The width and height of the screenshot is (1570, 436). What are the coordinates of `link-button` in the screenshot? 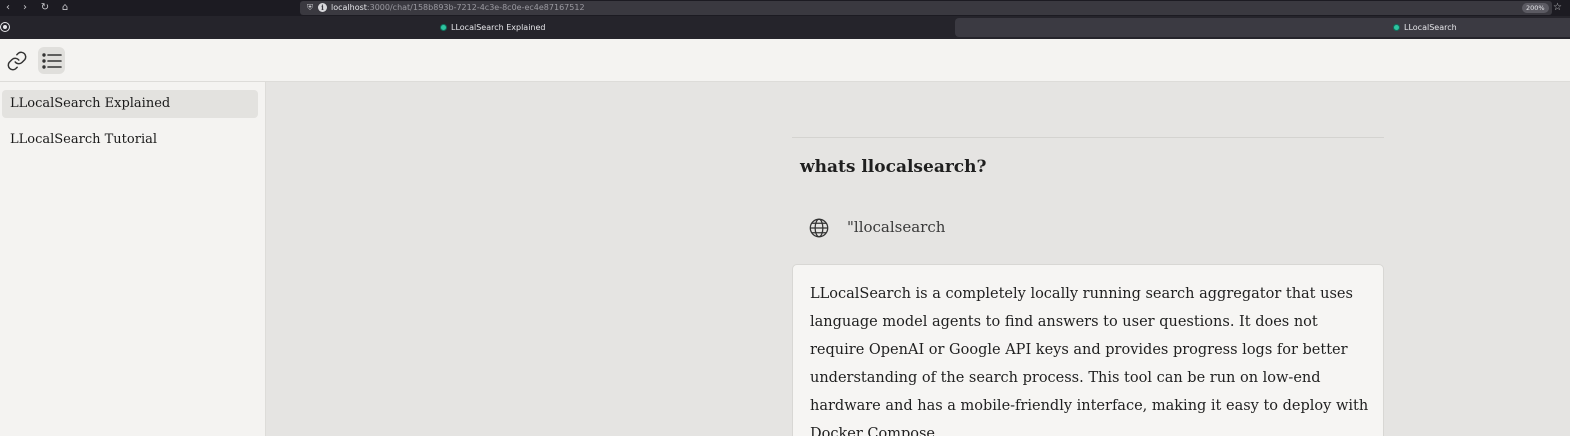 It's located at (16, 60).